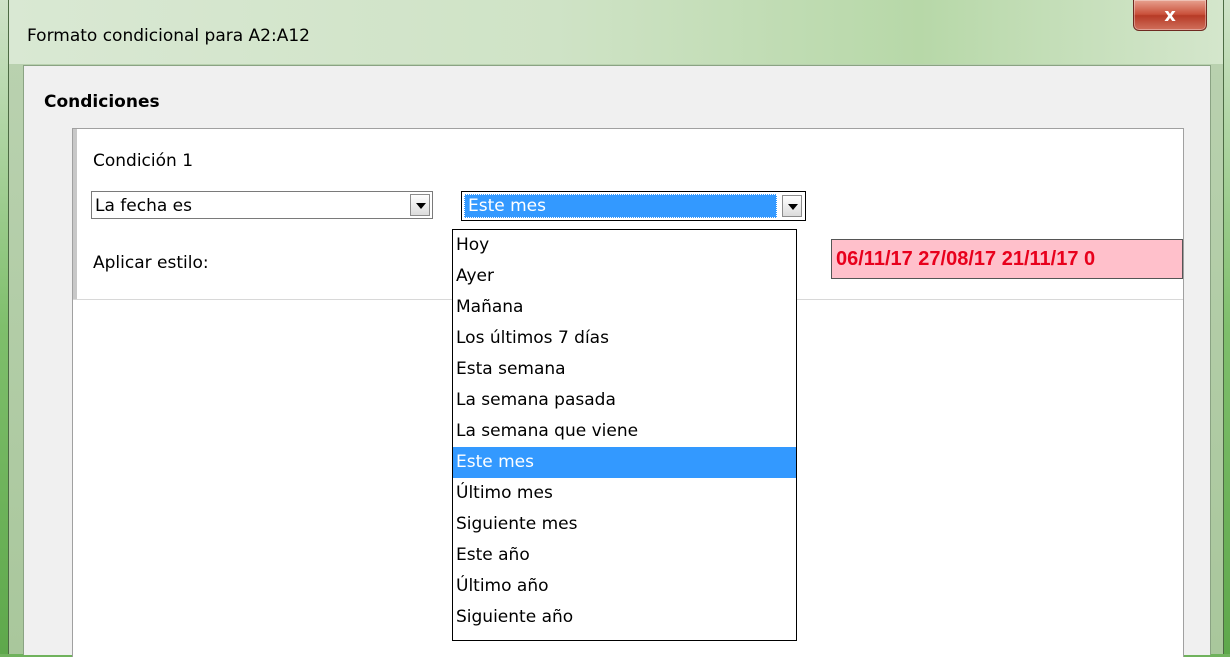 This screenshot has width=1230, height=657. Describe the element at coordinates (624, 586) in the screenshot. I see `dropdown-option-ultimo-ano: Último año` at that location.